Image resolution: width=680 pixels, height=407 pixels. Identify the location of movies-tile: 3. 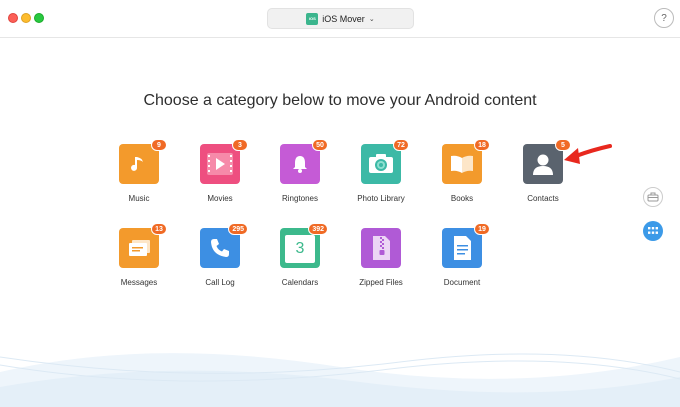
(224, 161).